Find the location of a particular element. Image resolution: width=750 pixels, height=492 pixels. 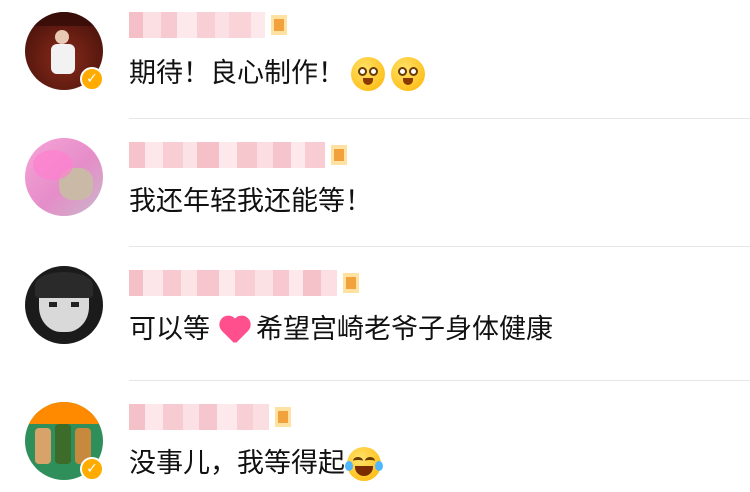

comment-text: 我还年轻我还能等！ is located at coordinates (250, 201).